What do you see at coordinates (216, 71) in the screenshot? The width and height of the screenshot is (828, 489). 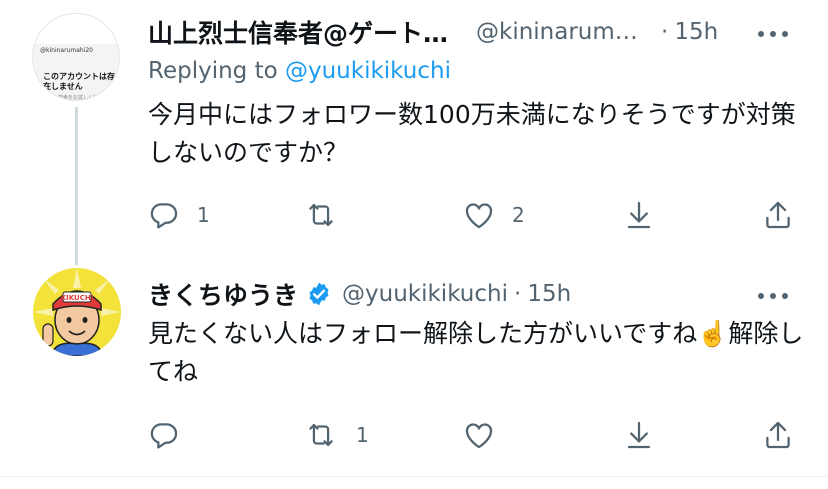 I see `replying-to-label: Replying to` at bounding box center [216, 71].